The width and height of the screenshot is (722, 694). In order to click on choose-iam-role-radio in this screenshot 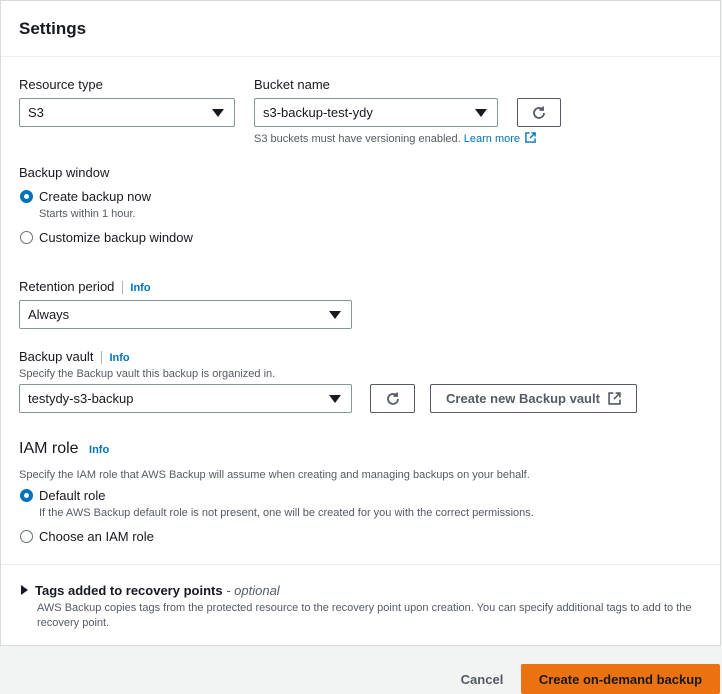, I will do `click(26, 536)`.